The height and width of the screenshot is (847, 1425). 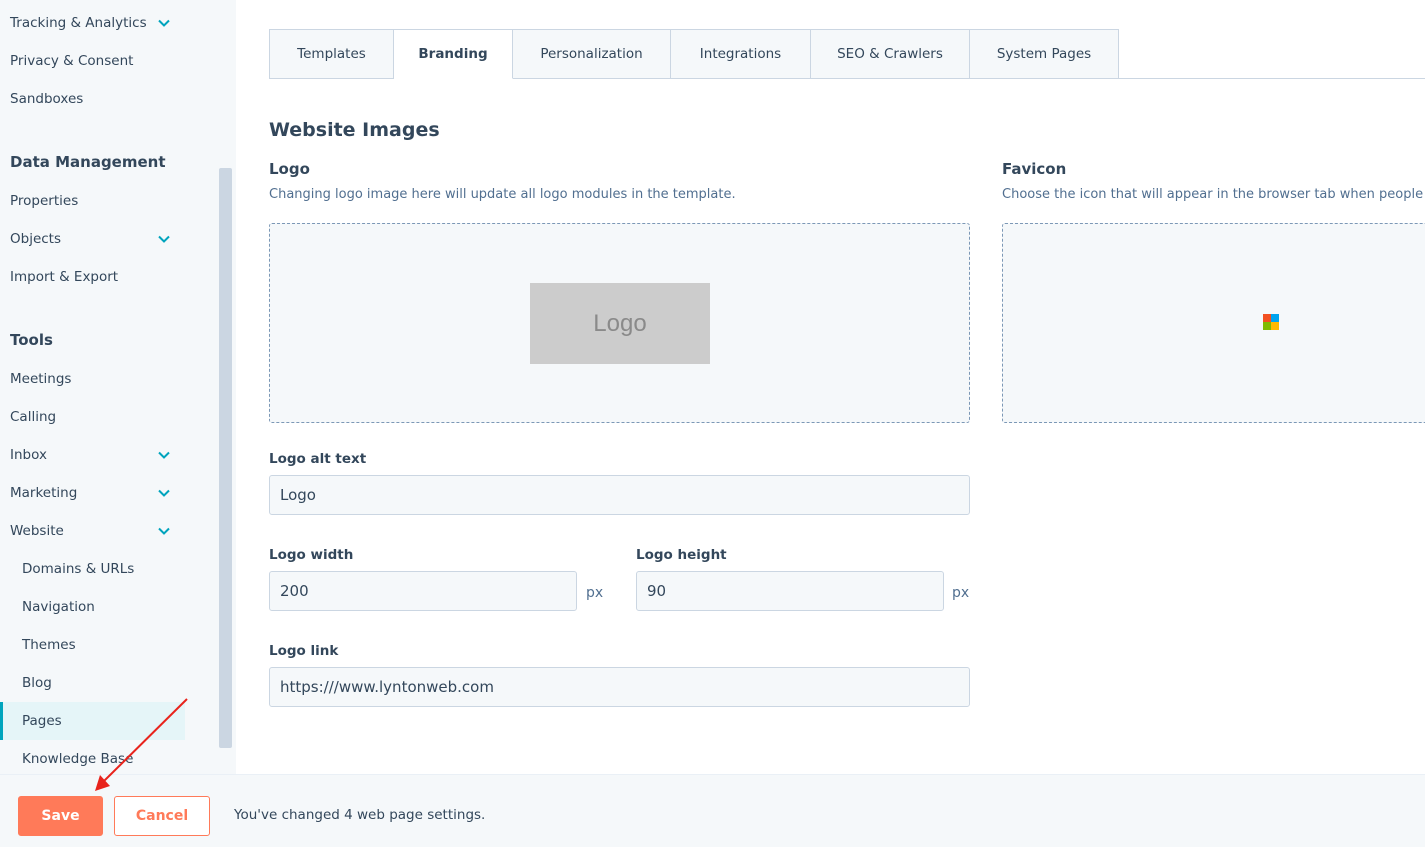 I want to click on favicon-image-dropzone, so click(x=1213, y=323).